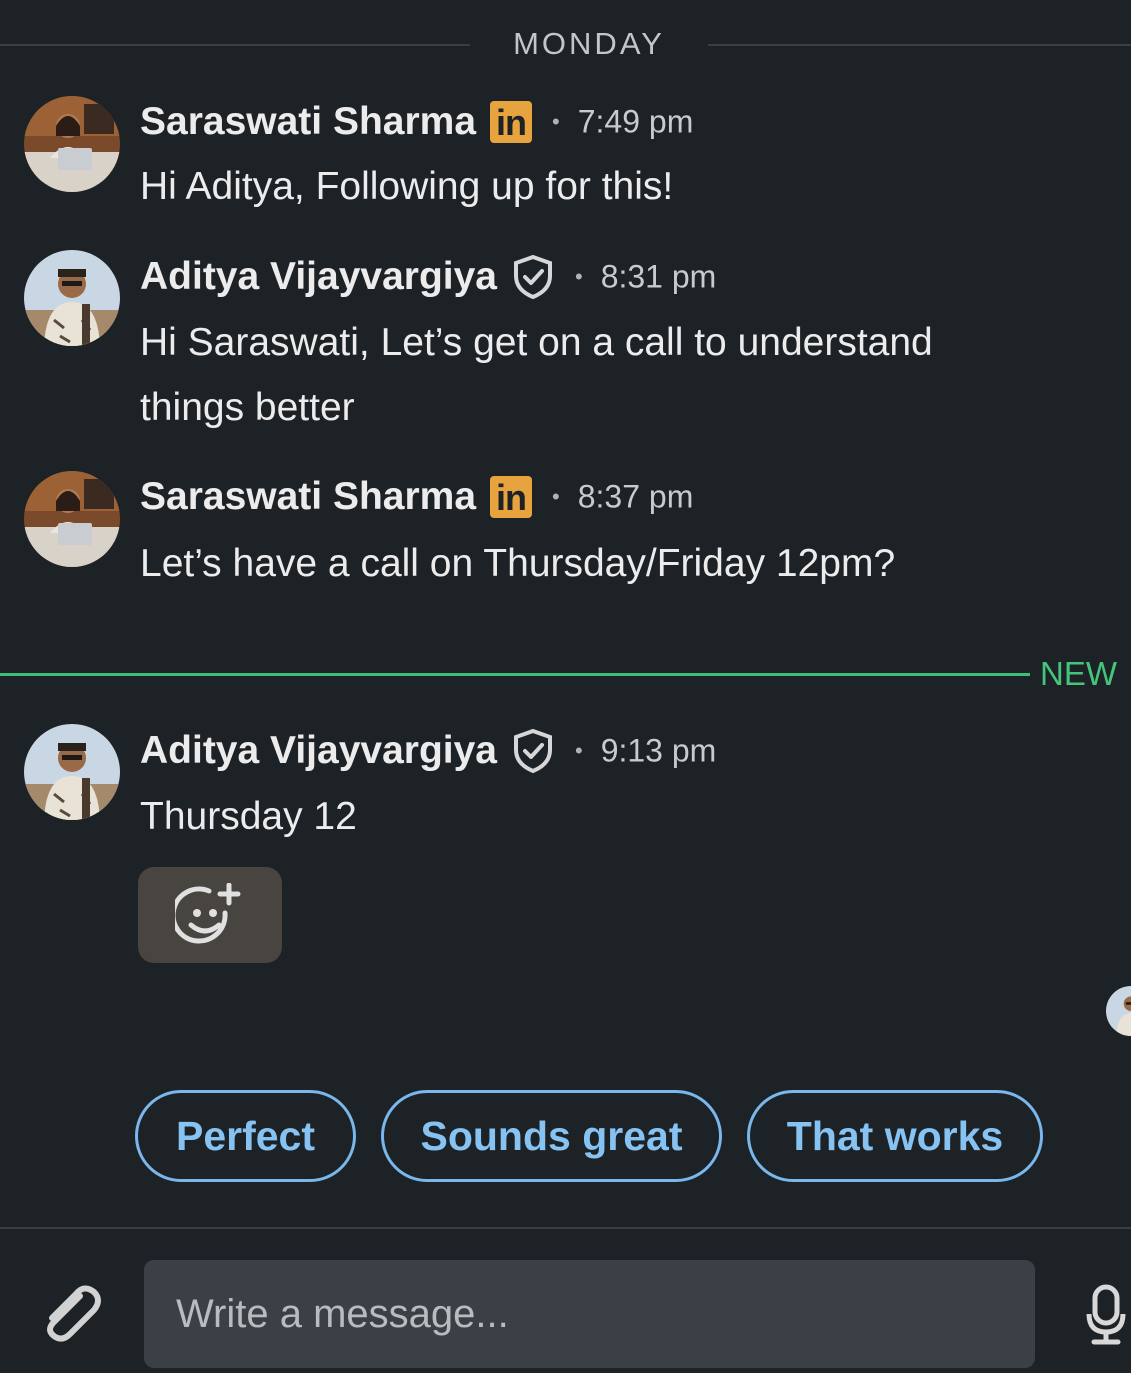 The height and width of the screenshot is (1373, 1131). Describe the element at coordinates (635, 121) in the screenshot. I see `message-time: 7:49 pm` at that location.